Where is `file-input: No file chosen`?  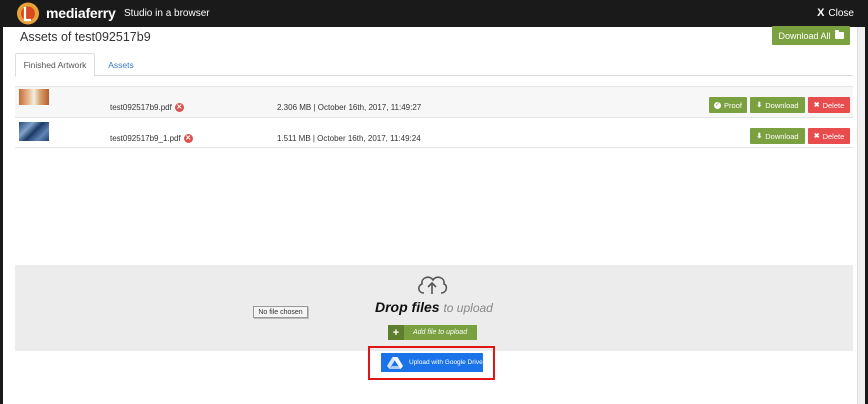 file-input: No file chosen is located at coordinates (280, 312).